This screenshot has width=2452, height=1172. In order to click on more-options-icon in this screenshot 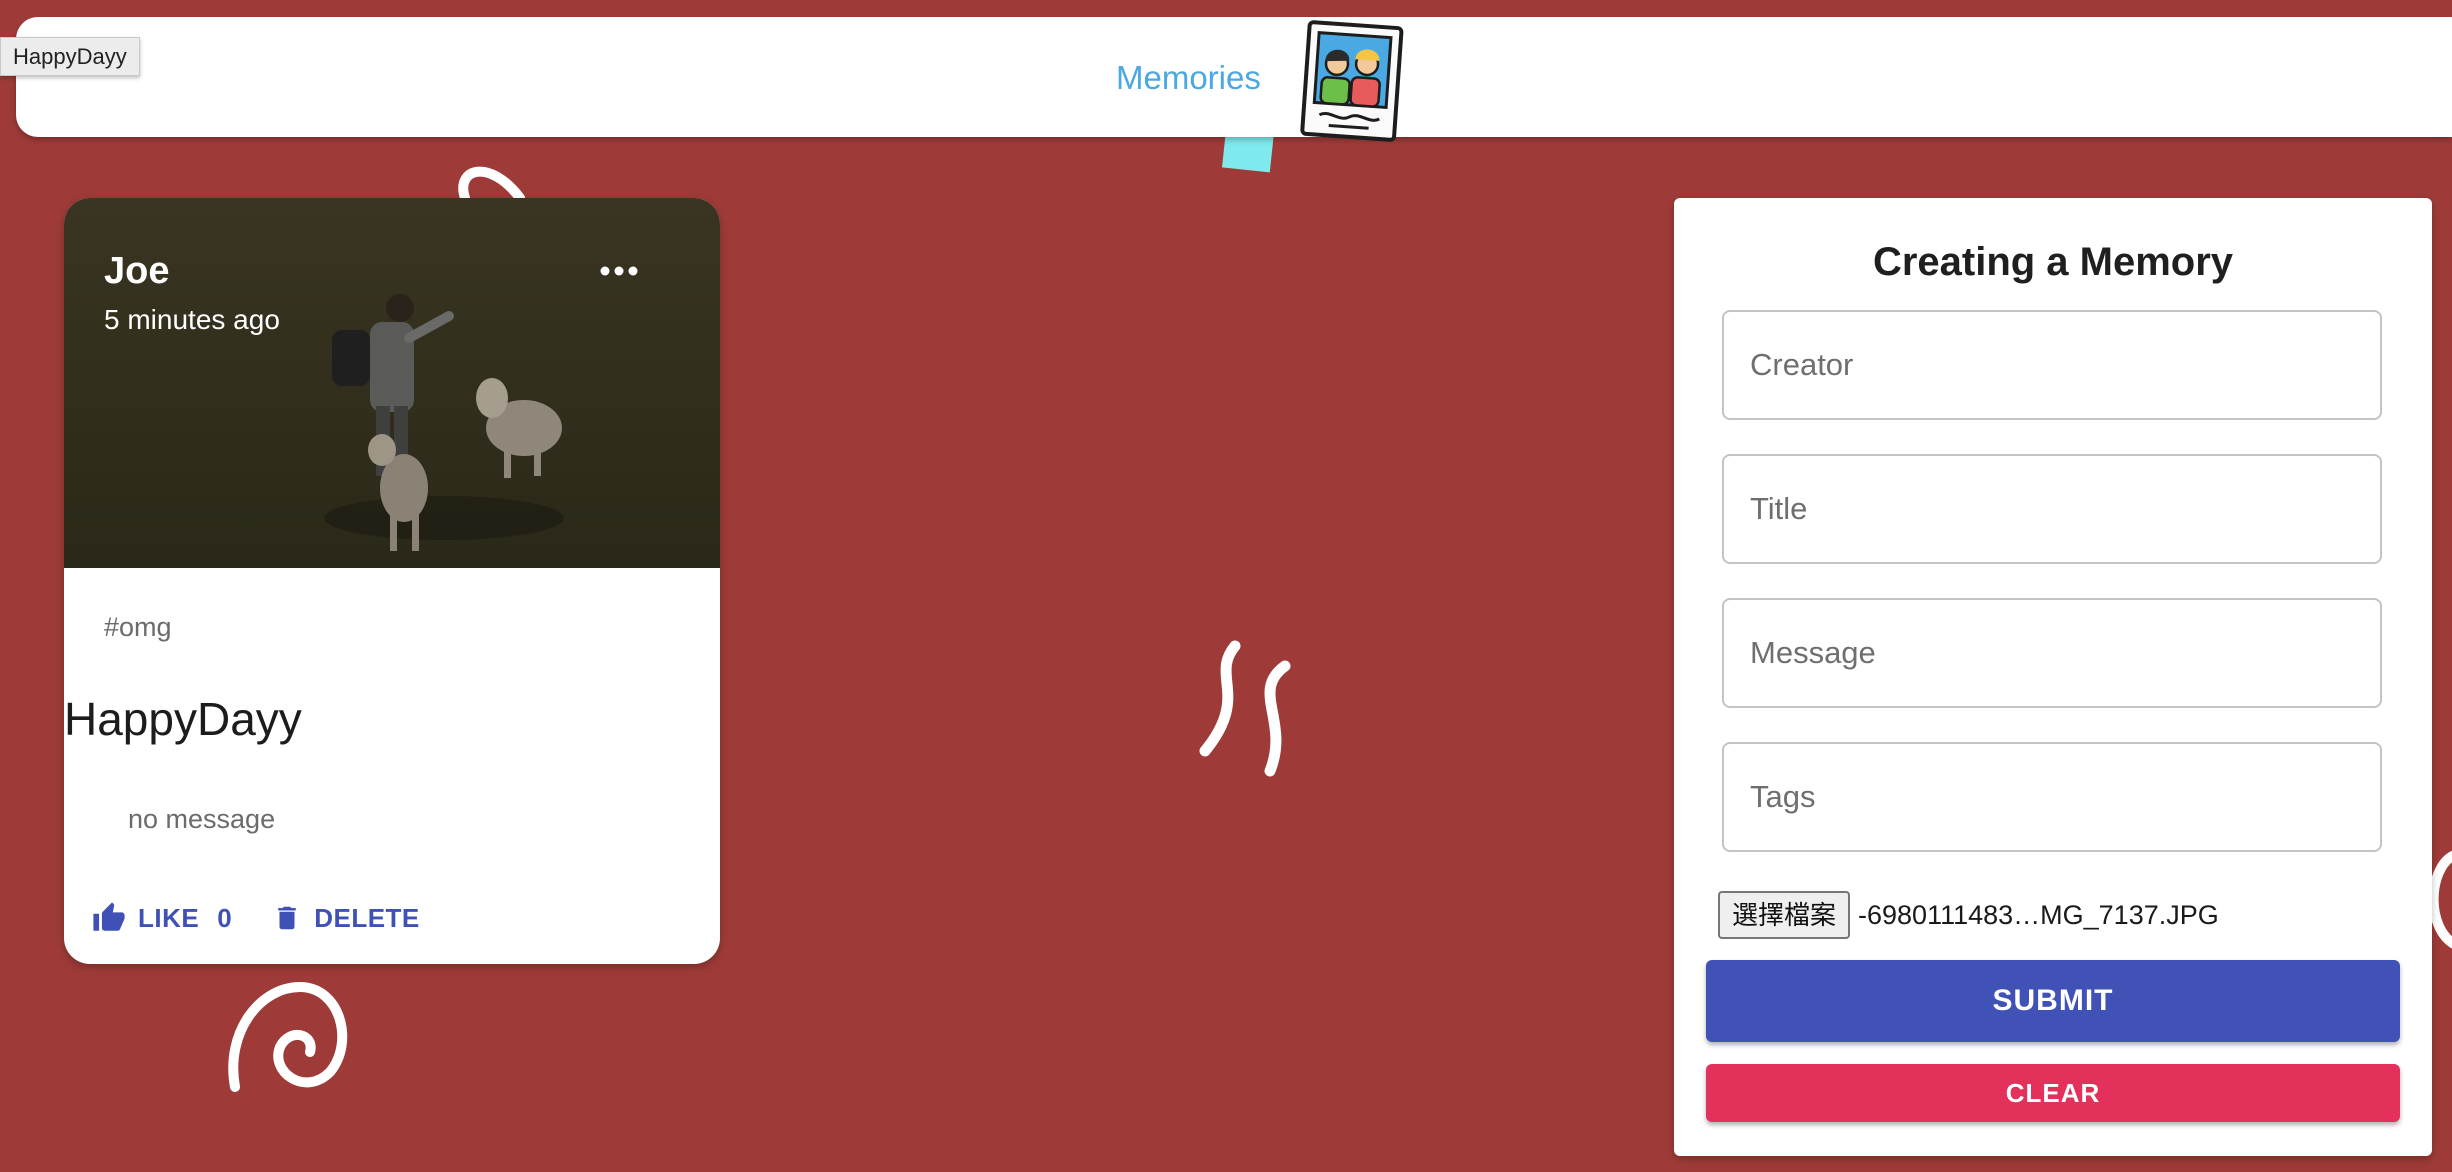, I will do `click(619, 271)`.